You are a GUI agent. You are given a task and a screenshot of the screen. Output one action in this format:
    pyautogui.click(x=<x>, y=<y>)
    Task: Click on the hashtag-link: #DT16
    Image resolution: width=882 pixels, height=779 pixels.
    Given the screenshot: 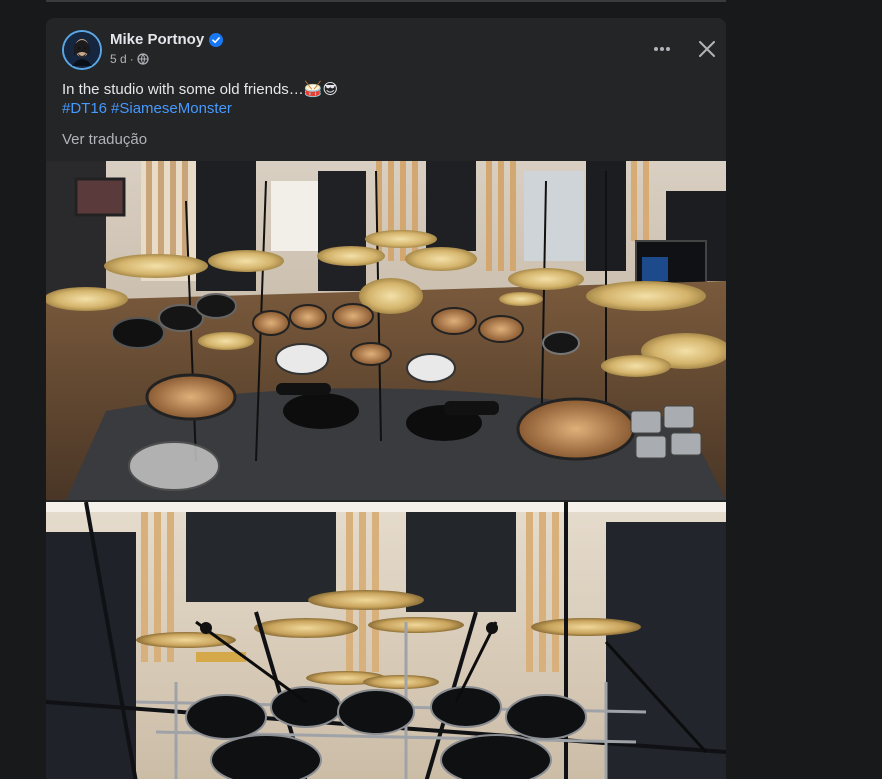 What is the action you would take?
    pyautogui.click(x=84, y=108)
    